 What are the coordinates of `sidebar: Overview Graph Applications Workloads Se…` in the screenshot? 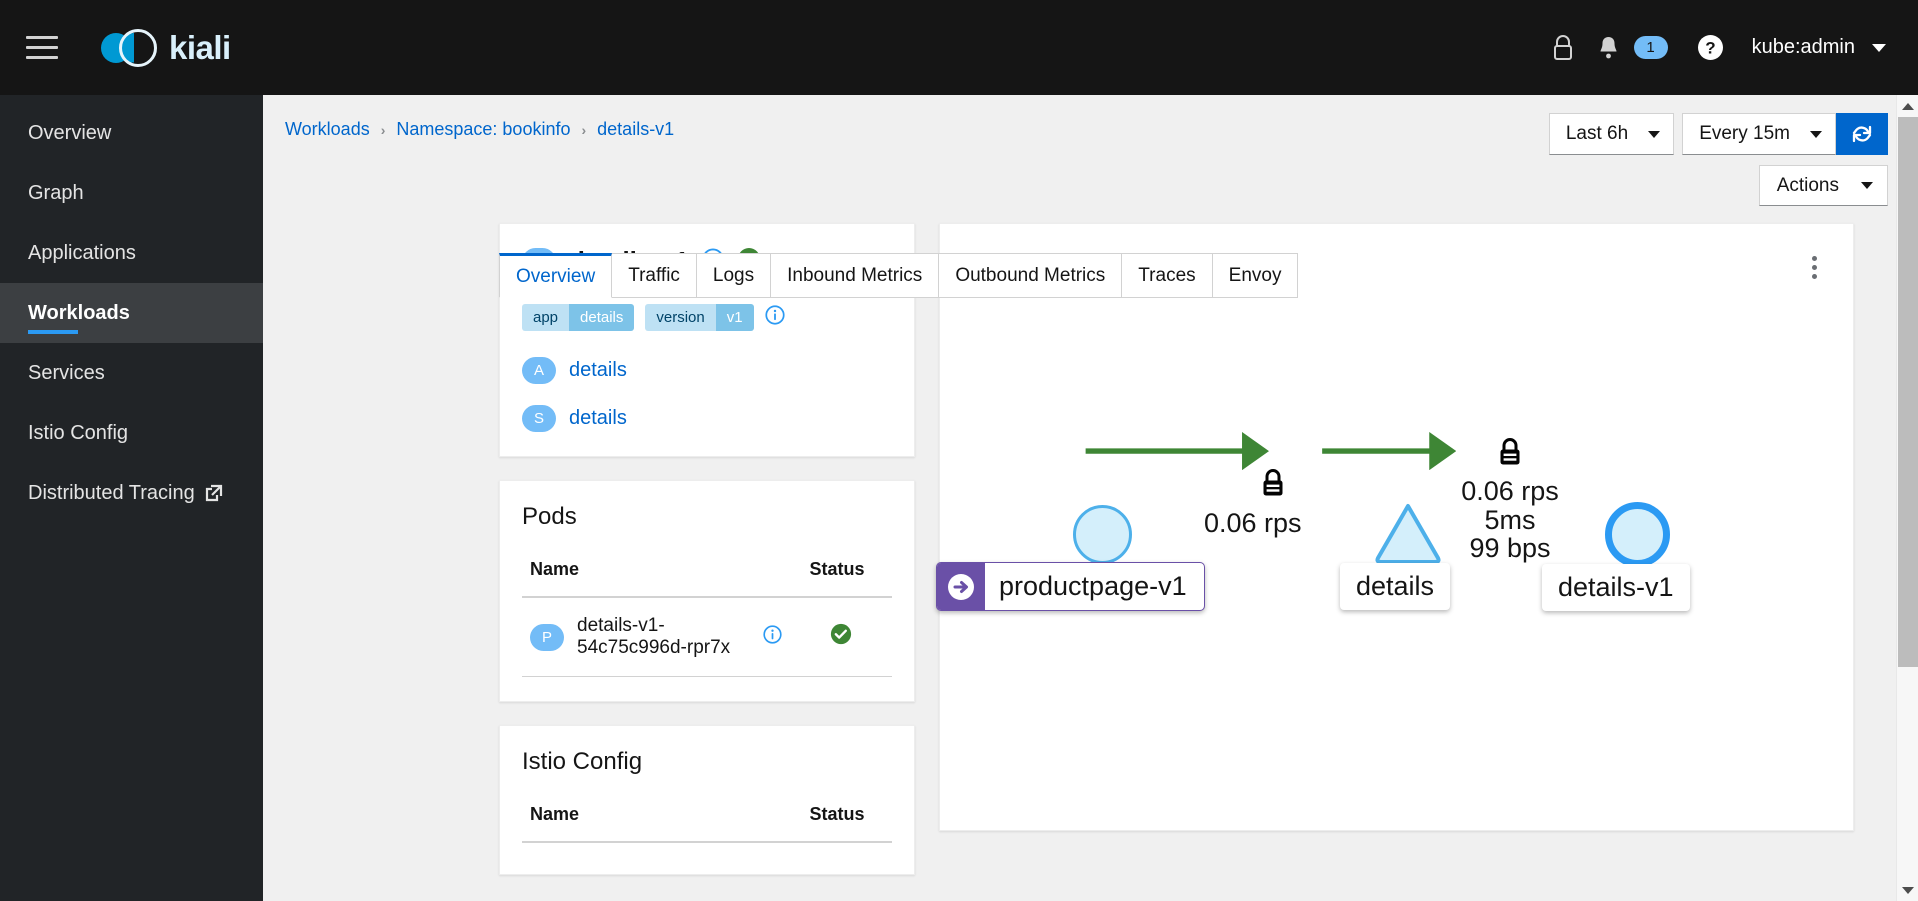 It's located at (131, 498).